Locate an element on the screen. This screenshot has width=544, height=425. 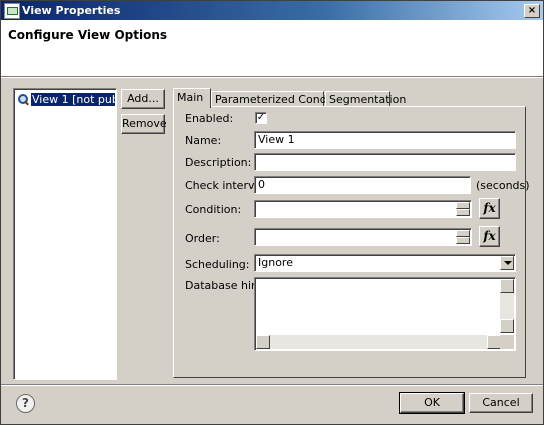
remove-view-button: Remove is located at coordinates (144, 124).